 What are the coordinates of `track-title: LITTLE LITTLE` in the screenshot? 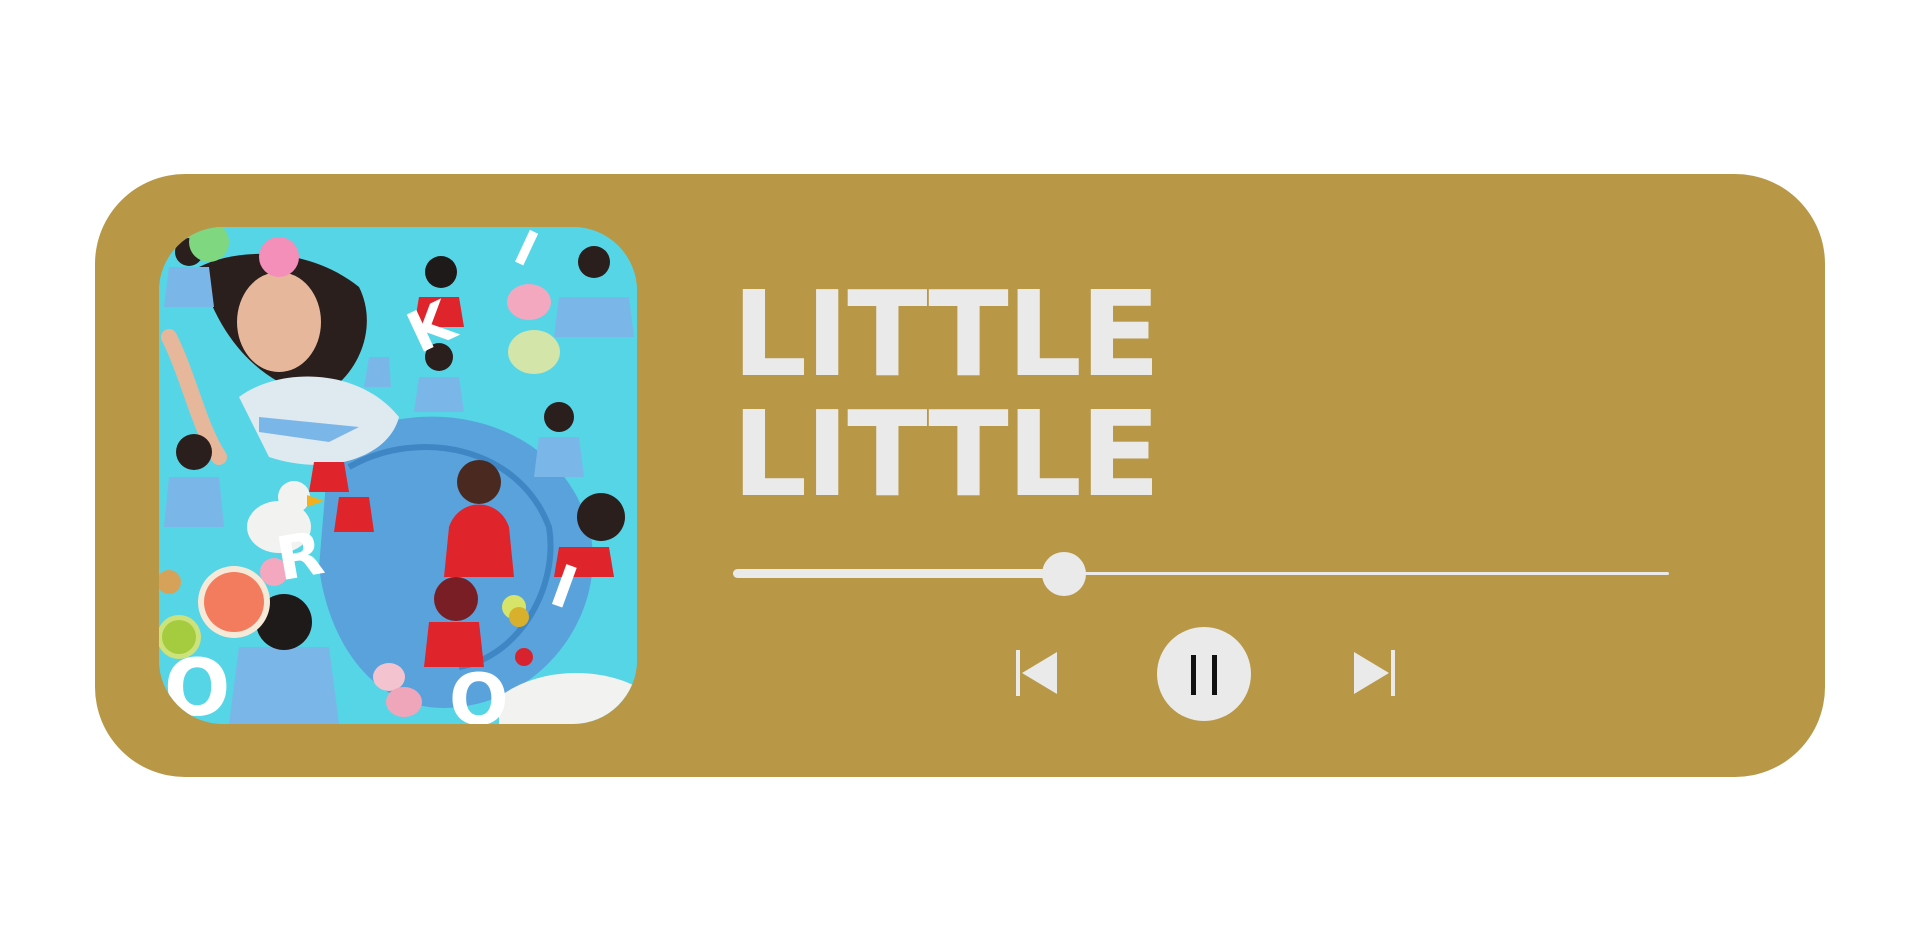 It's located at (946, 394).